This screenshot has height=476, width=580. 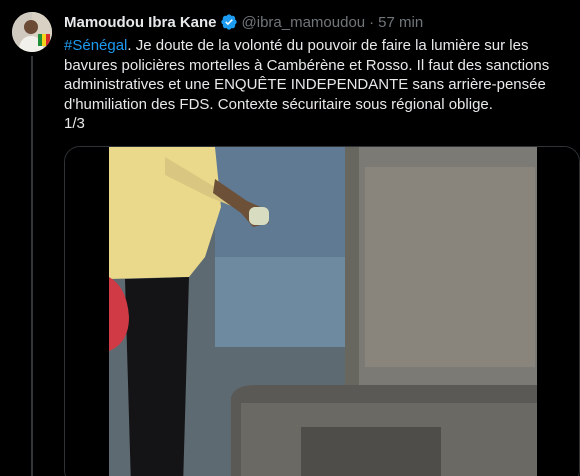 What do you see at coordinates (95, 45) in the screenshot?
I see `hashtag-link: #Sénégal` at bounding box center [95, 45].